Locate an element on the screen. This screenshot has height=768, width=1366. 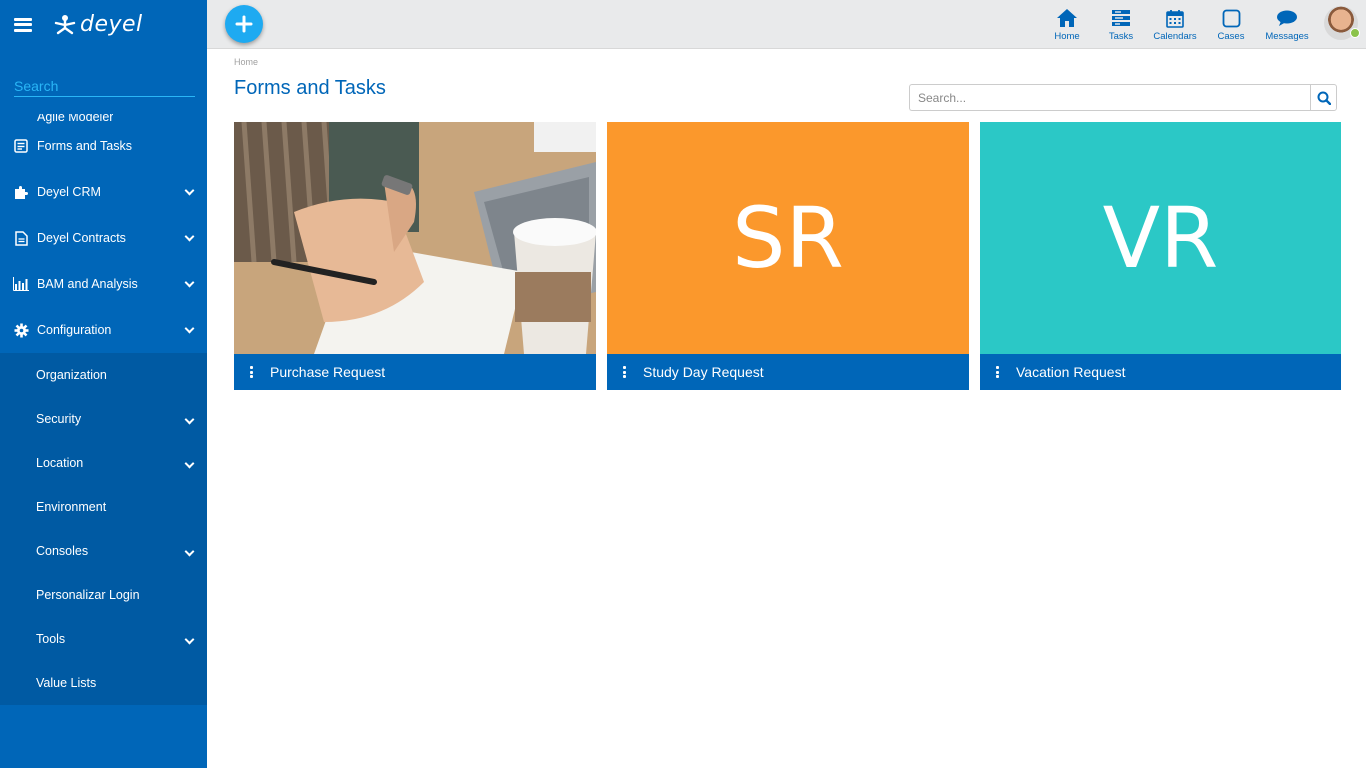
sidebar-subitem-personalizar-login: Personalizar Login is located at coordinates (103, 595).